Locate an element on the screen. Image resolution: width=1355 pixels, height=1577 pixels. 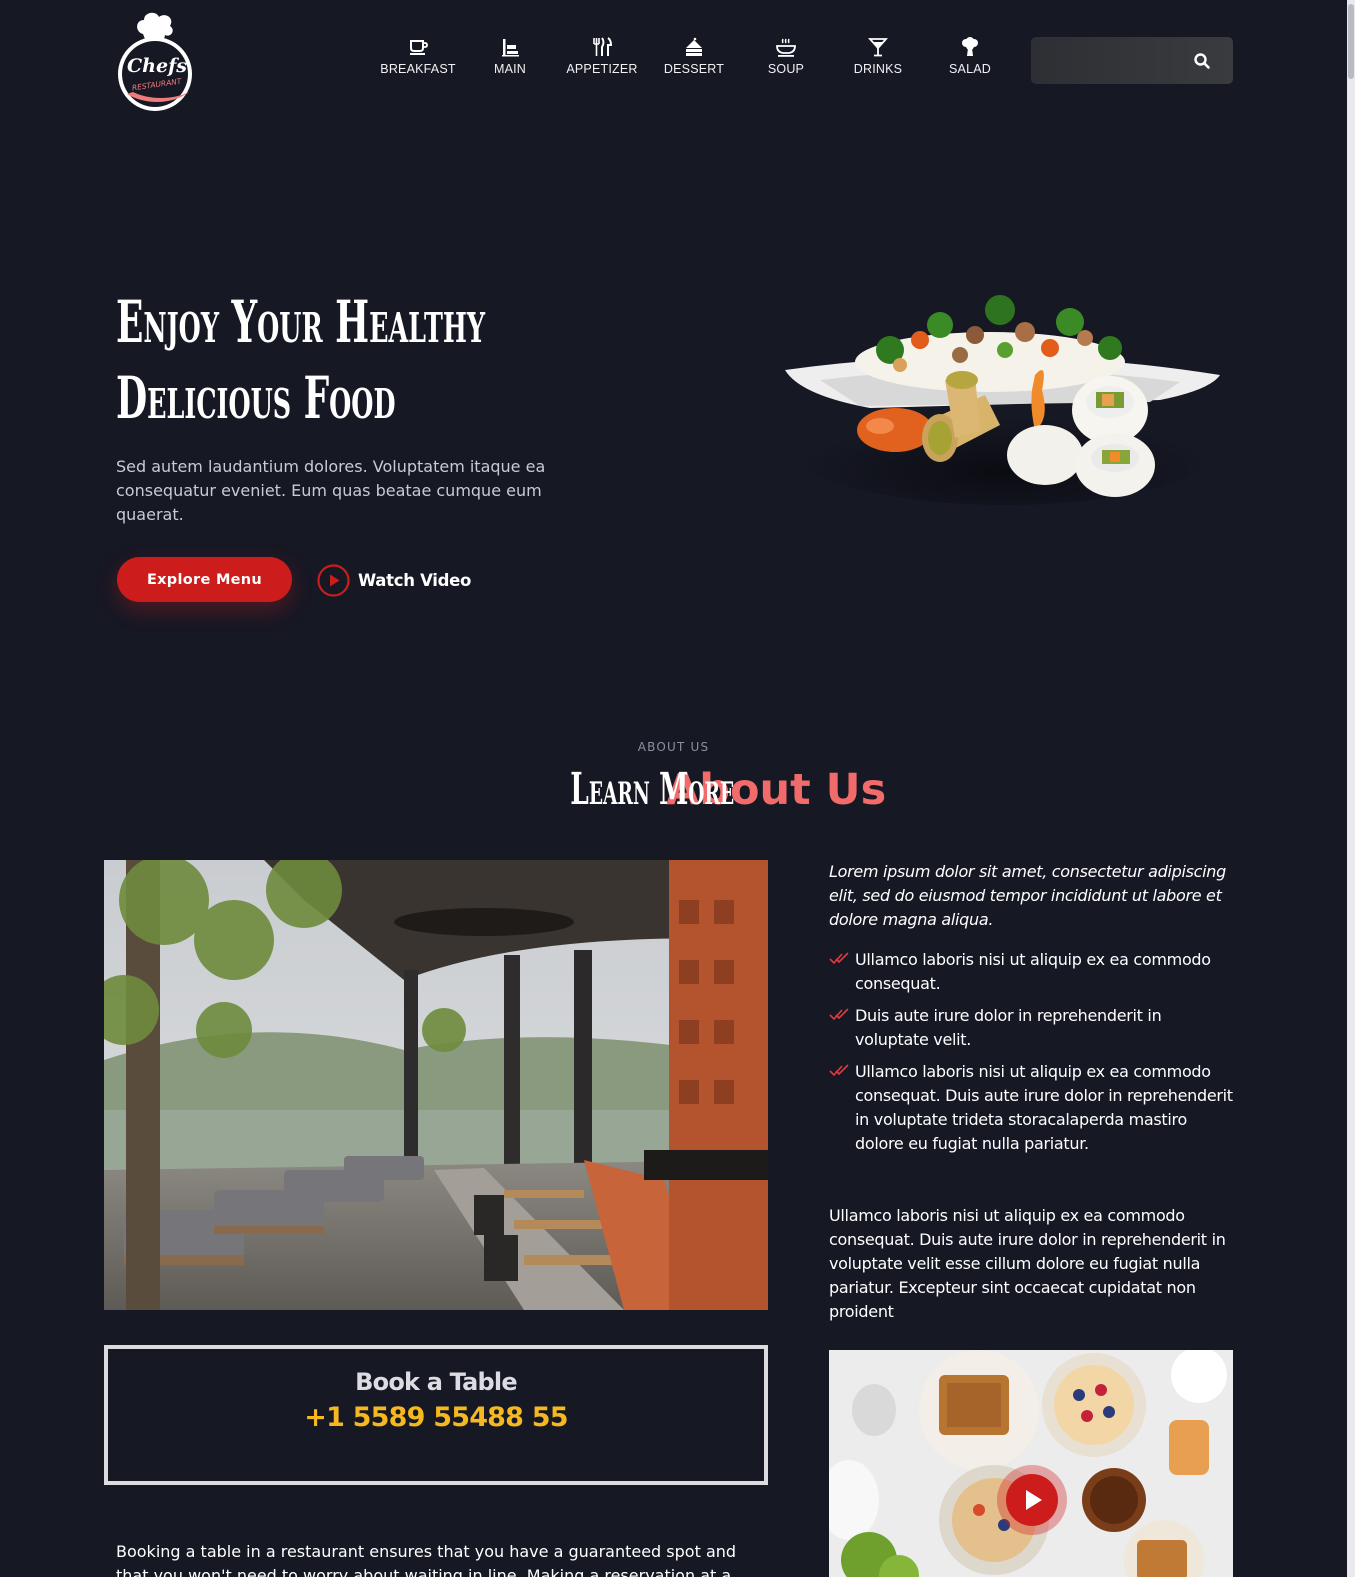
video-thumbnail is located at coordinates (1031, 1463).